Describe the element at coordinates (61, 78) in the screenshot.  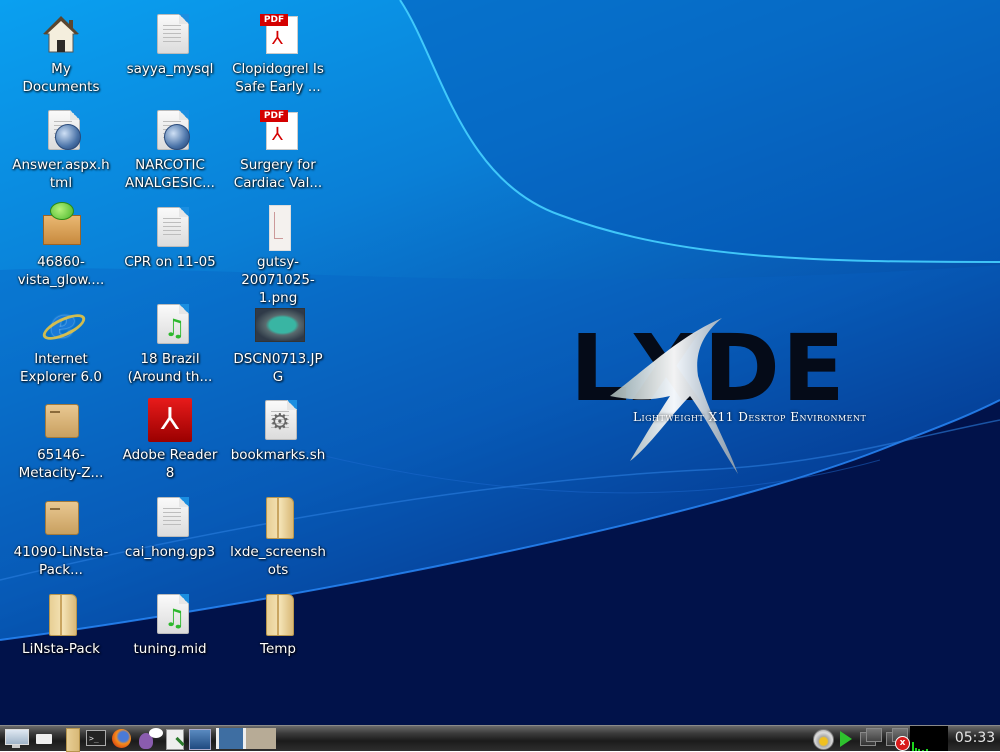
I see `desktop-item-label: My Documents` at that location.